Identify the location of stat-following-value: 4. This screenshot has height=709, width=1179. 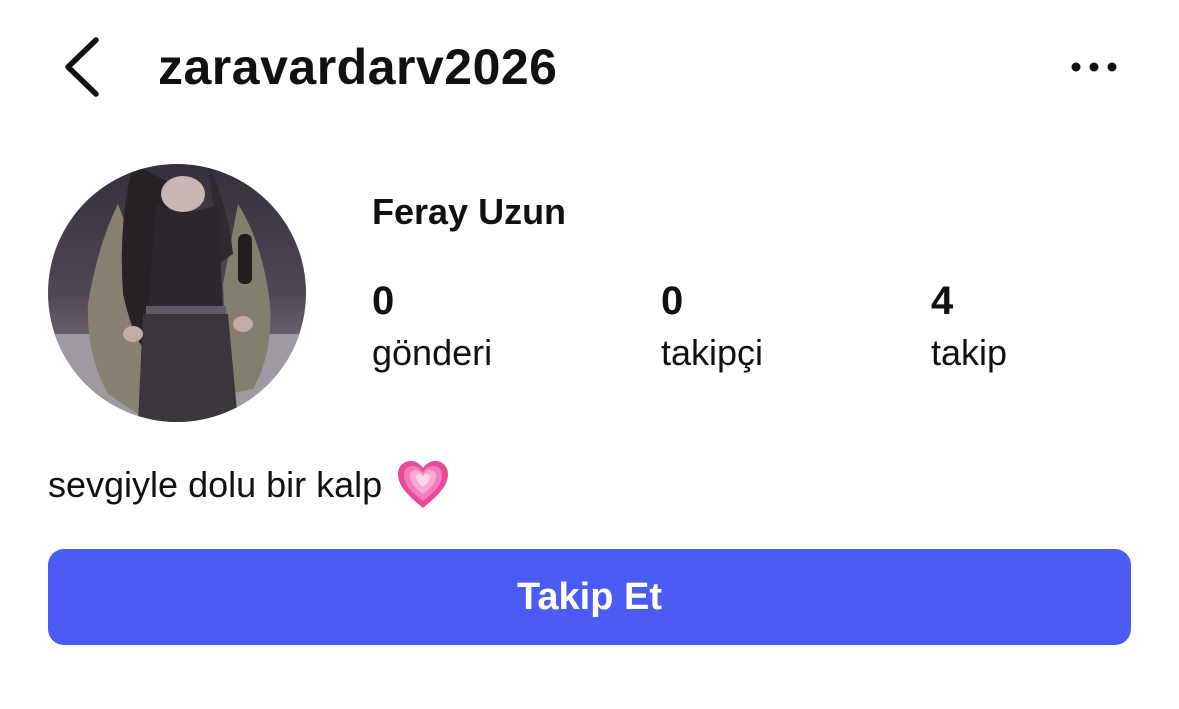
(942, 301).